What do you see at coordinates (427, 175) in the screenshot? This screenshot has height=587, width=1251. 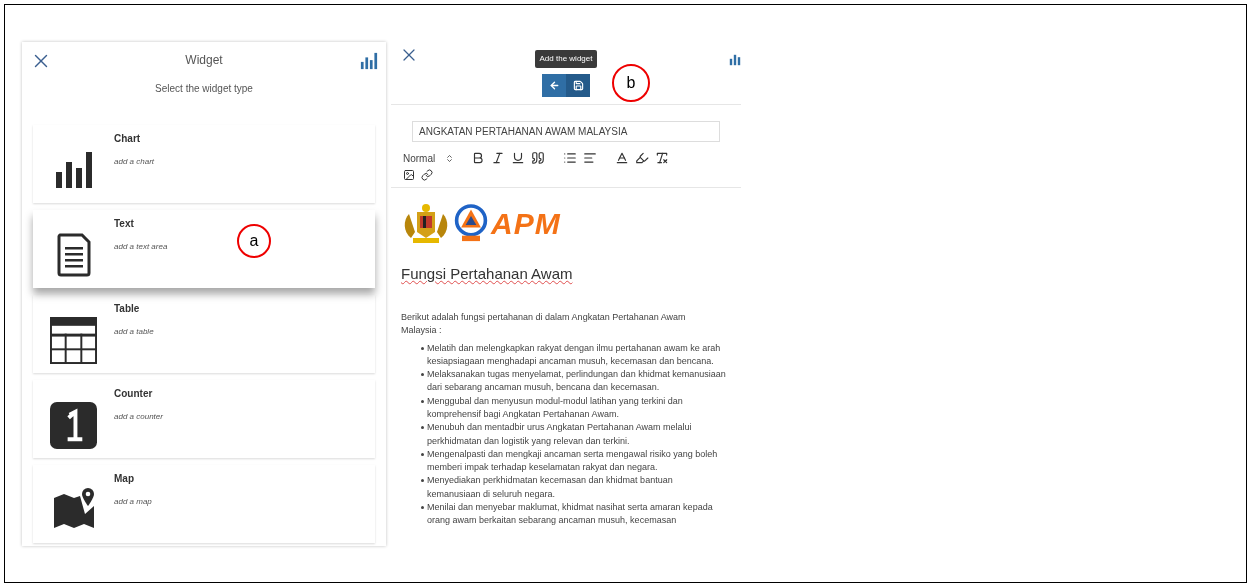 I see `link-icon` at bounding box center [427, 175].